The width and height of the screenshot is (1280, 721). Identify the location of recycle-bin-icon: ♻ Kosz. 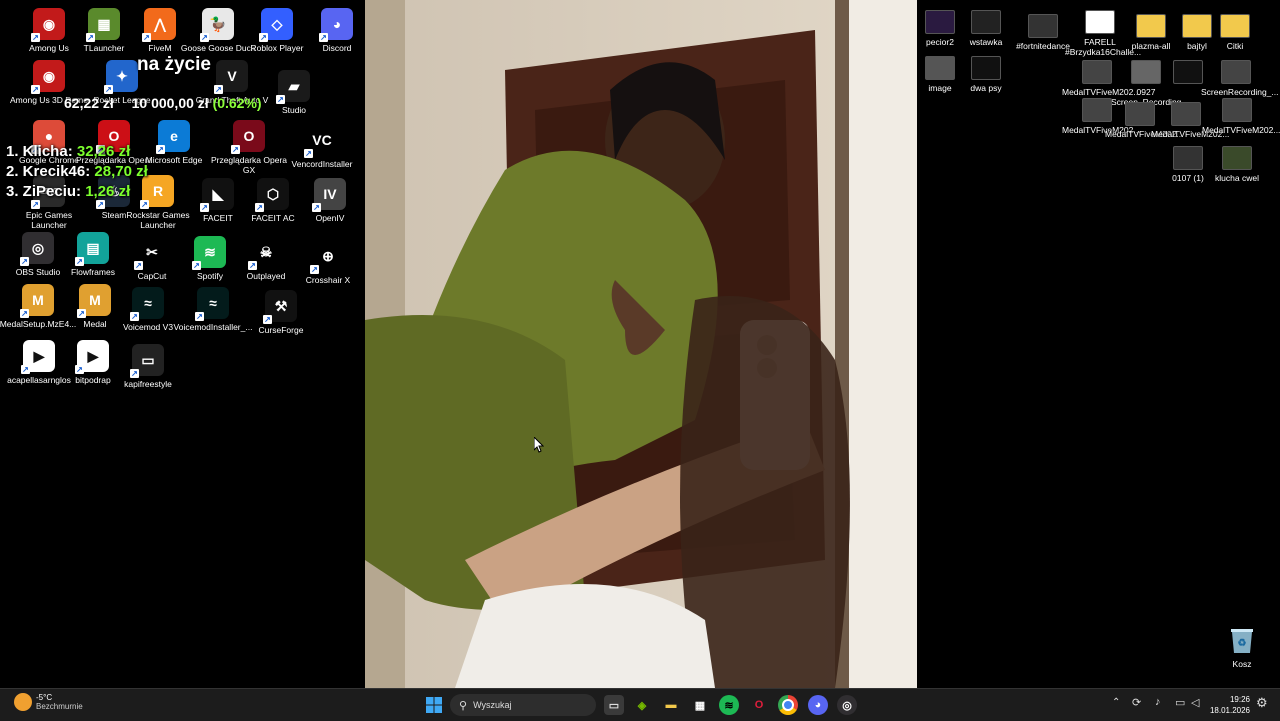
(1242, 646).